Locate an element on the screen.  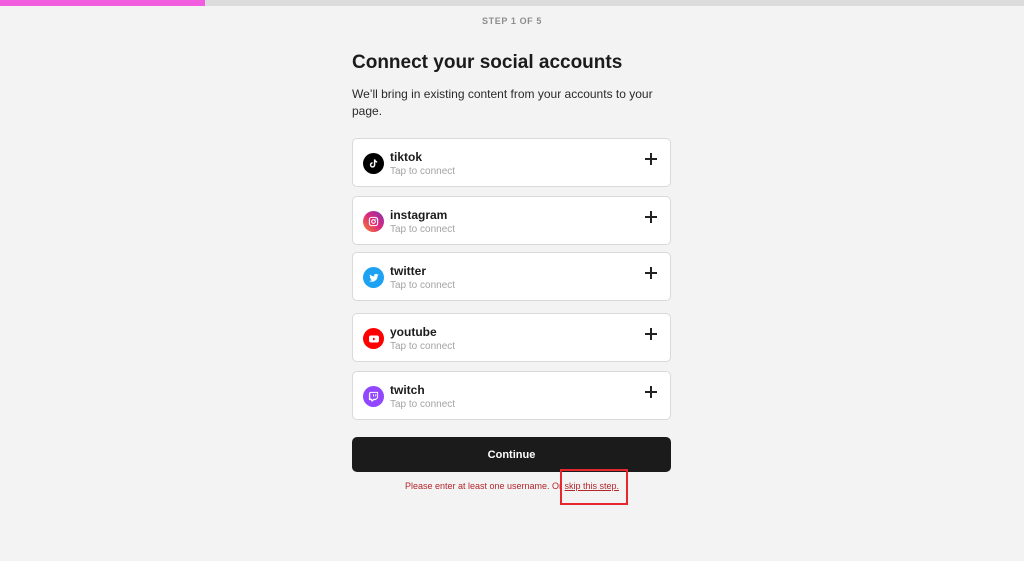
connect-twitch-card: twitch Tap to connect is located at coordinates (511, 395).